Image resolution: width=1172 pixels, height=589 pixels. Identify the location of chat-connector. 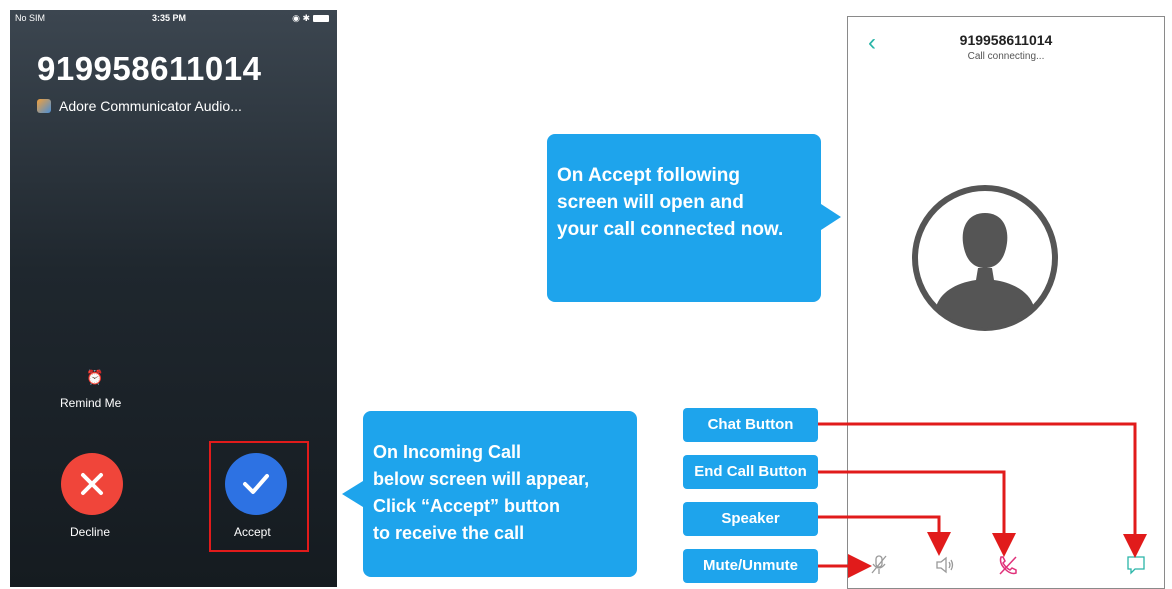
(982, 490).